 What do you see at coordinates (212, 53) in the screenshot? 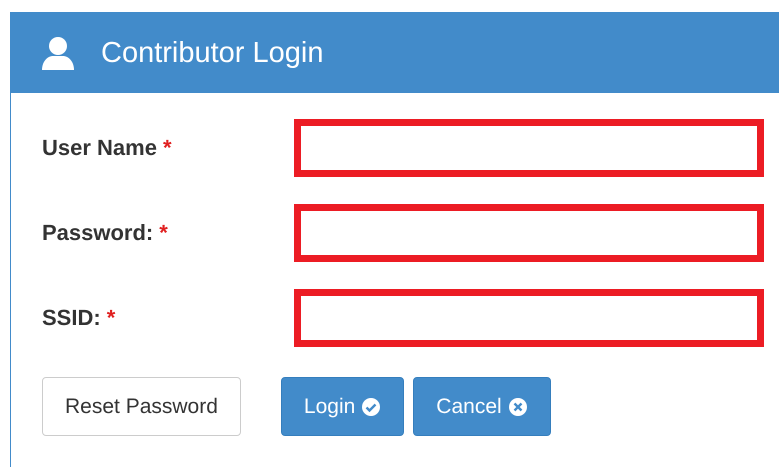
I see `panel-title: Contributor Login` at bounding box center [212, 53].